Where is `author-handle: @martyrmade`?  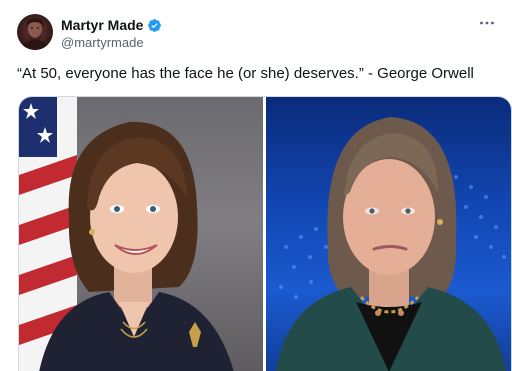 author-handle: @martyrmade is located at coordinates (102, 43).